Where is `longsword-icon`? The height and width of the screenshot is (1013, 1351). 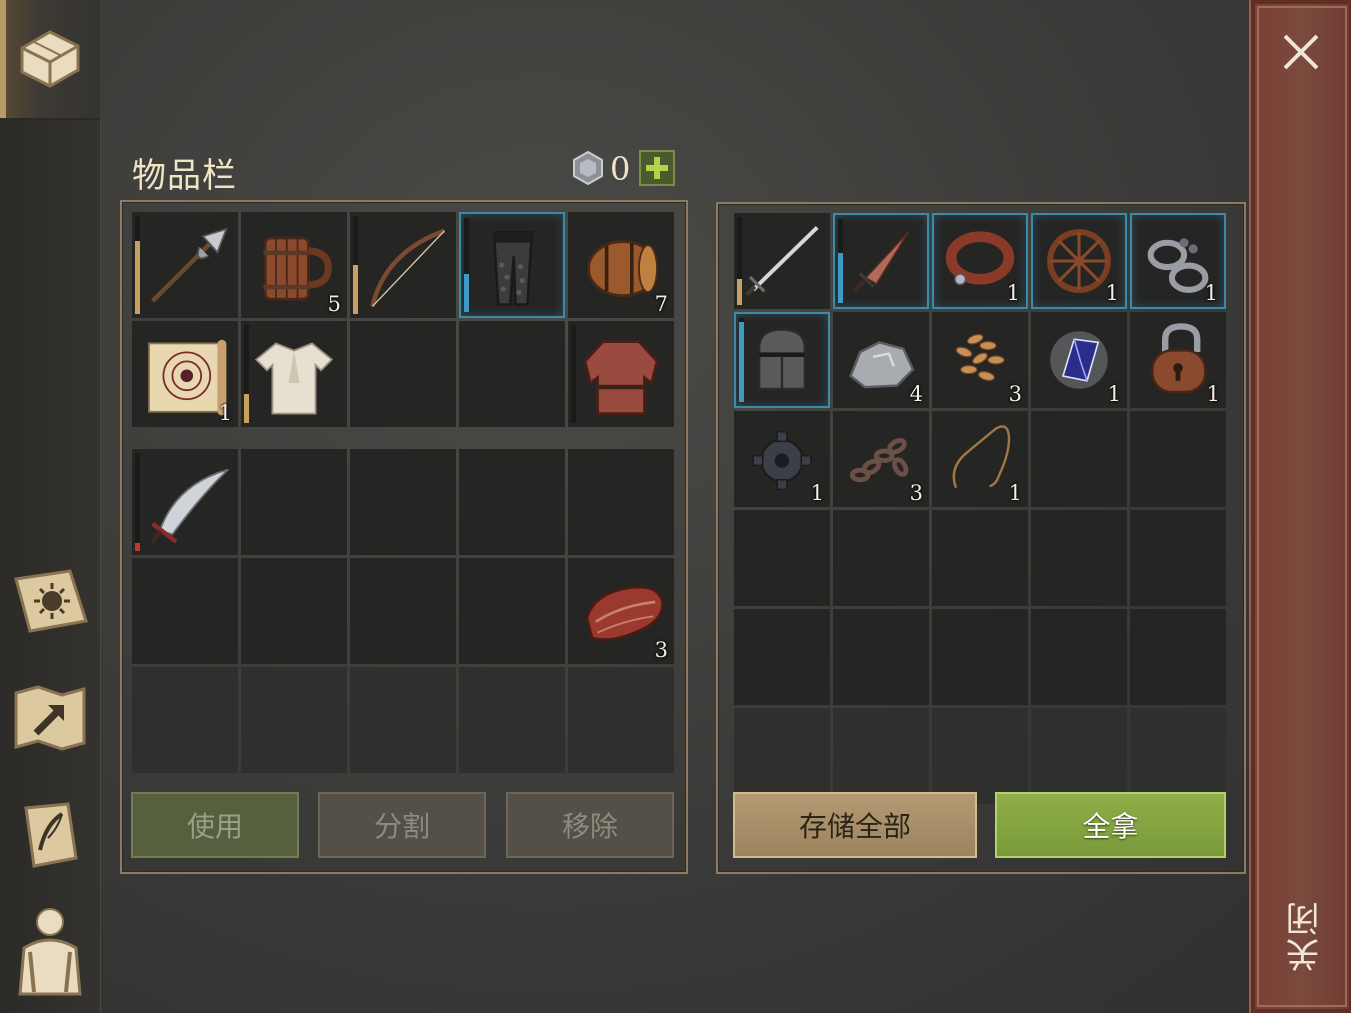
longsword-icon is located at coordinates (782, 261).